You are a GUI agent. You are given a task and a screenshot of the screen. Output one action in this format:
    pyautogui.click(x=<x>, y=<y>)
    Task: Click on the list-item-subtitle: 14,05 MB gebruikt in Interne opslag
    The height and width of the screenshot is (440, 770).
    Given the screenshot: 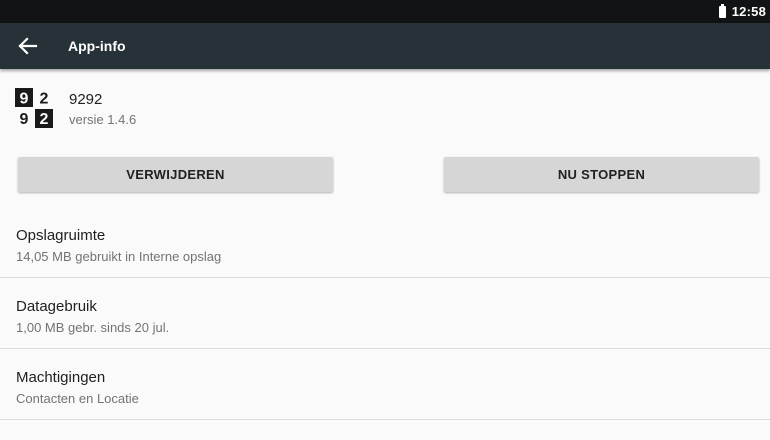 What is the action you would take?
    pyautogui.click(x=119, y=256)
    